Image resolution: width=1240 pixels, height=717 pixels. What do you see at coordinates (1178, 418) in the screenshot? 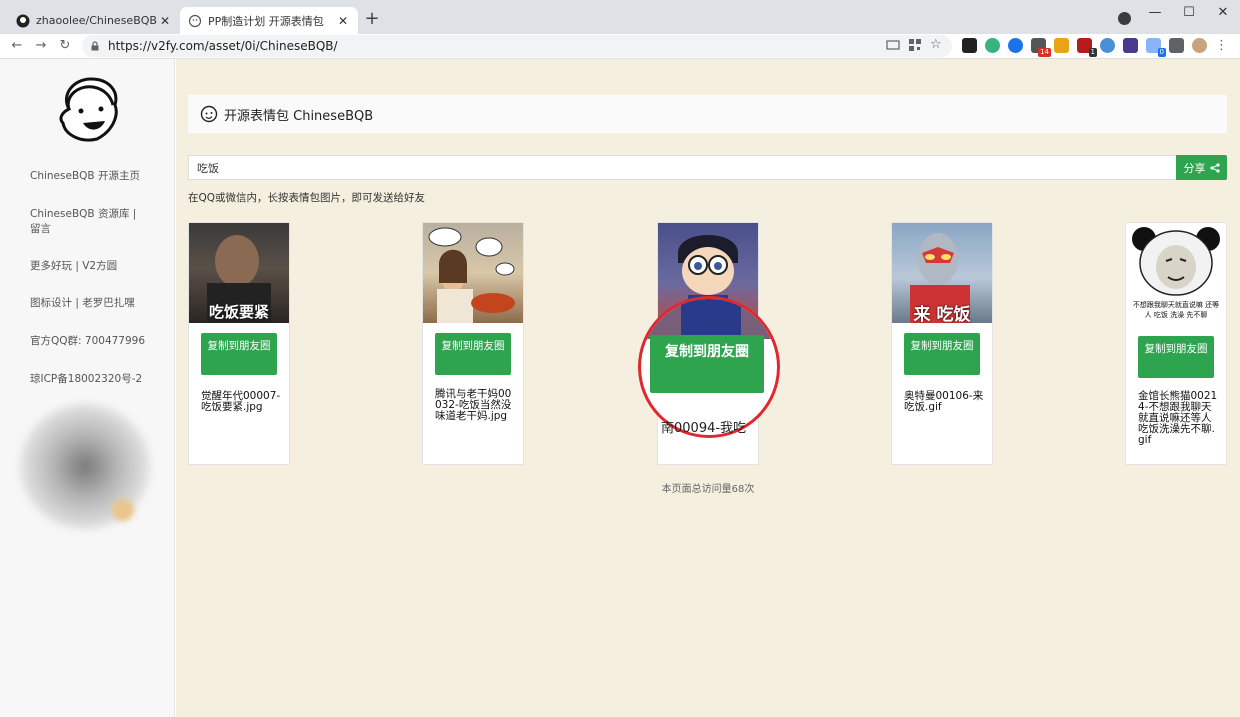
I see `sticker-filename: 金馆长熊猫00214-不想跟我聊天就直说嘛还等人吃饭洗澡先不聊.gif` at bounding box center [1178, 418].